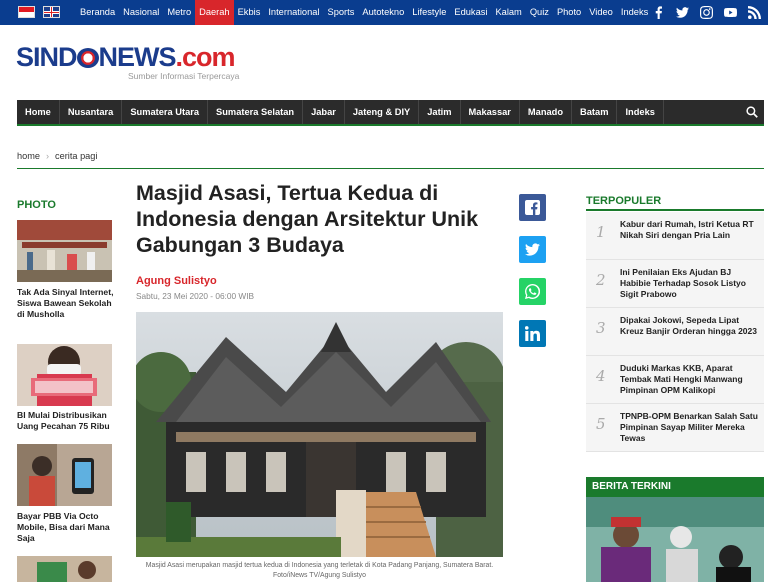 The image size is (768, 582). Describe the element at coordinates (754, 12) in the screenshot. I see `rss-icon` at that location.